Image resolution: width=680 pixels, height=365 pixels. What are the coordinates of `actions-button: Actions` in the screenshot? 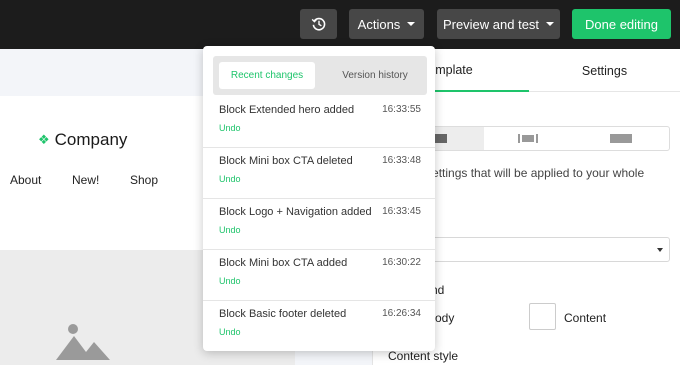 It's located at (386, 24).